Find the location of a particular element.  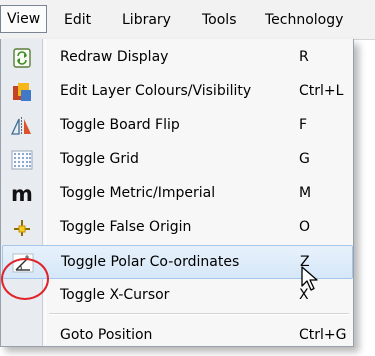

menu-item-label: Toggle Polar Co-ordinates is located at coordinates (150, 262).